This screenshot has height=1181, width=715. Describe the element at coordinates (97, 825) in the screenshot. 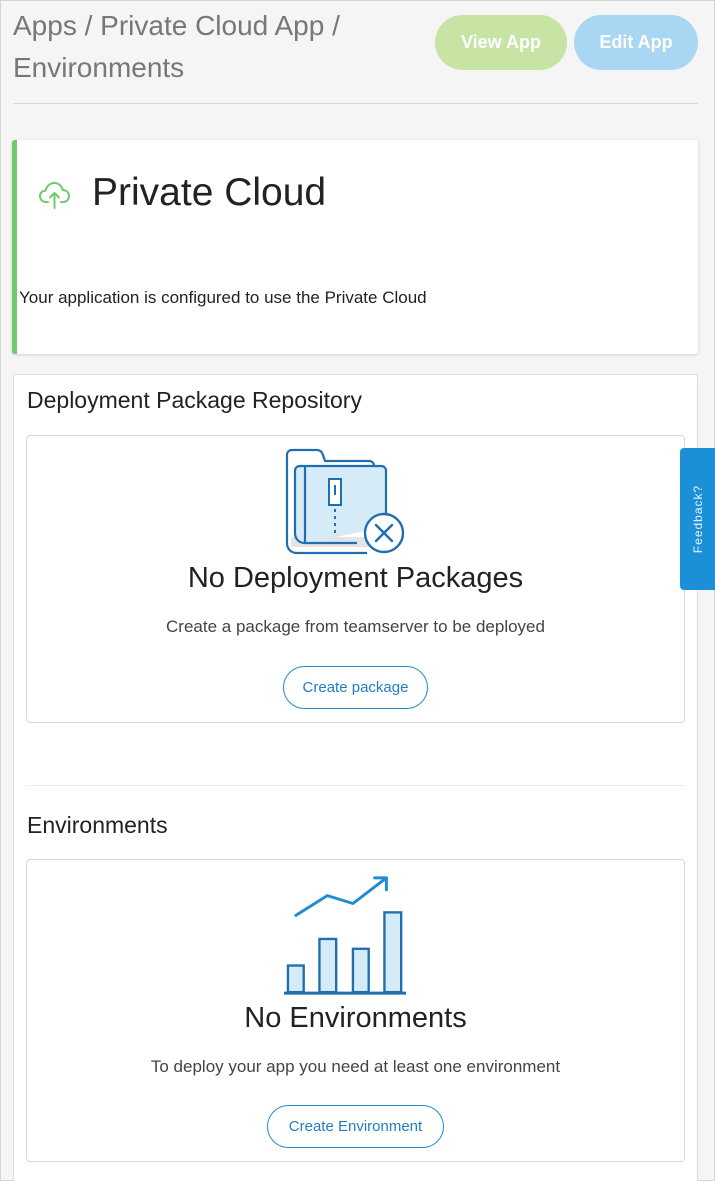

I see `environments-heading: Environments` at that location.